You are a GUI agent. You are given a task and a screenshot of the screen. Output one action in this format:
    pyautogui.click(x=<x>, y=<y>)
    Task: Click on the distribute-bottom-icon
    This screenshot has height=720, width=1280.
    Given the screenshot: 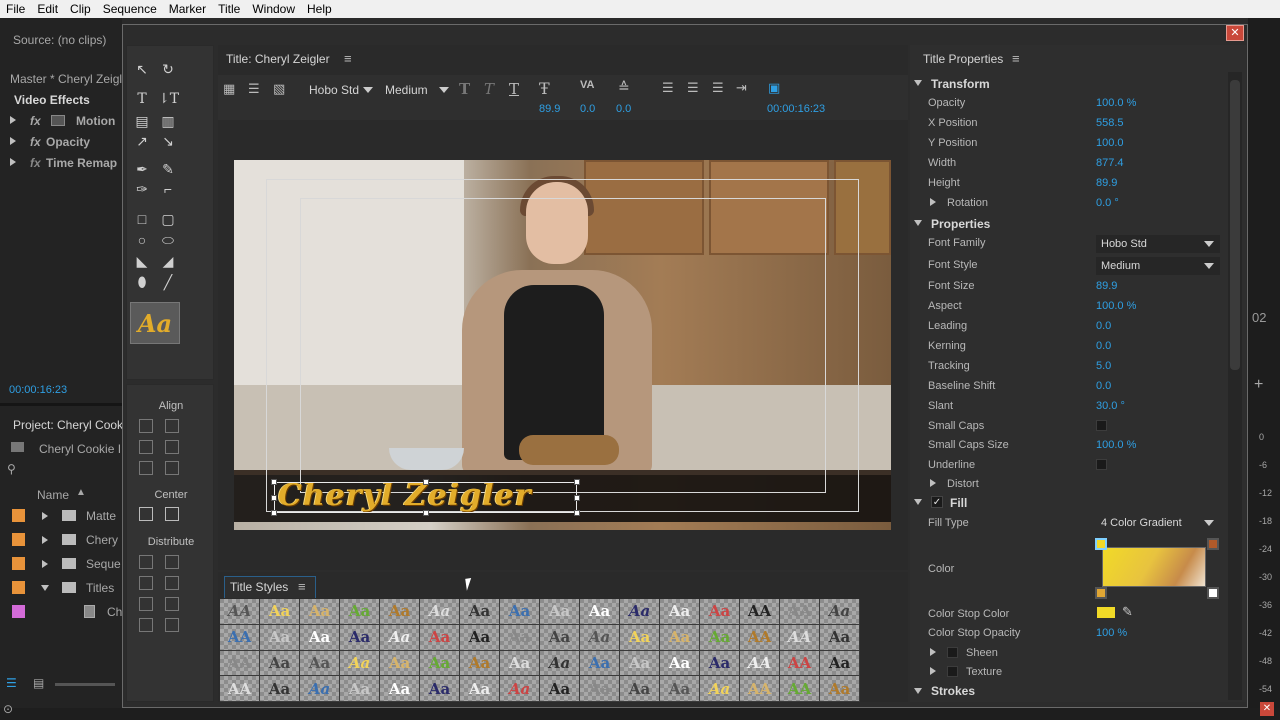 What is the action you would take?
    pyautogui.click(x=146, y=625)
    